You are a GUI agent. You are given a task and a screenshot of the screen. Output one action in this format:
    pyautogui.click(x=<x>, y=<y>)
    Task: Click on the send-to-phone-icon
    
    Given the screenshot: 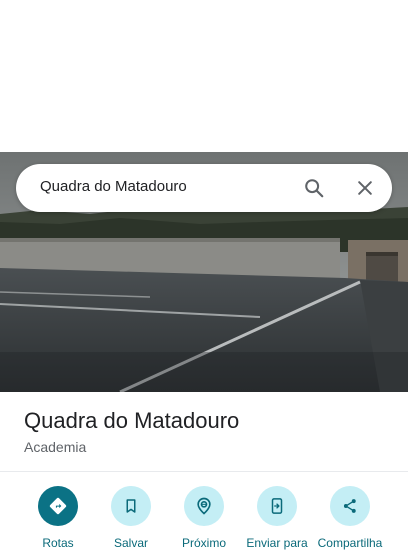 What is the action you would take?
    pyautogui.click(x=277, y=506)
    